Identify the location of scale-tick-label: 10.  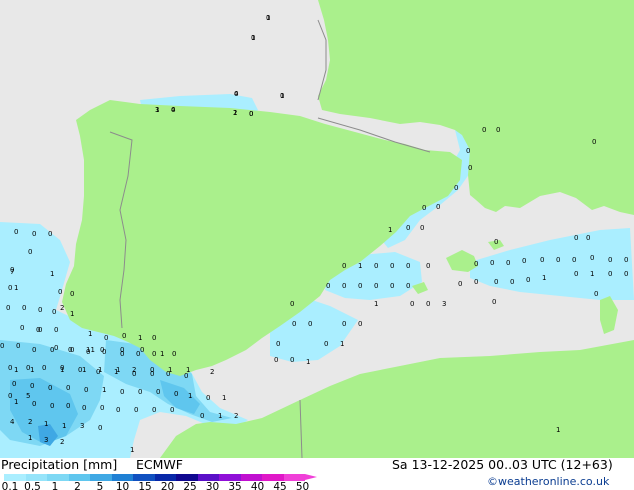
(122, 485).